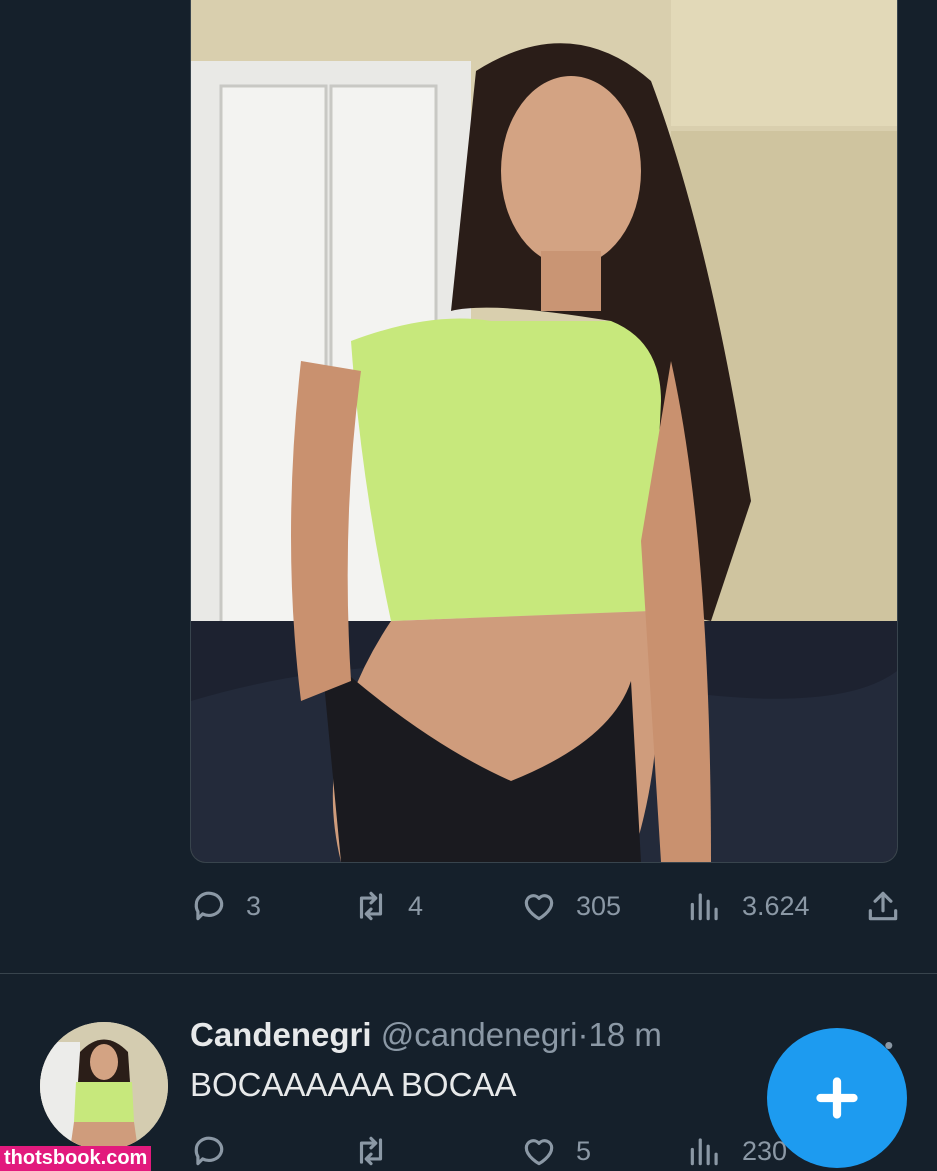 The width and height of the screenshot is (937, 1171). Describe the element at coordinates (570, 906) in the screenshot. I see `like-button: 305` at that location.